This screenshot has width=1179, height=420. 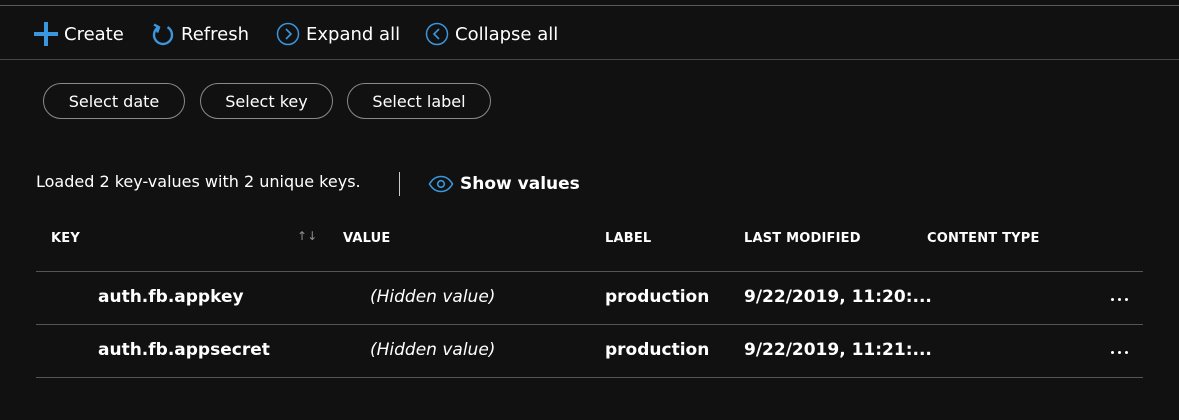 I want to click on show-values-button: Show values, so click(x=504, y=184).